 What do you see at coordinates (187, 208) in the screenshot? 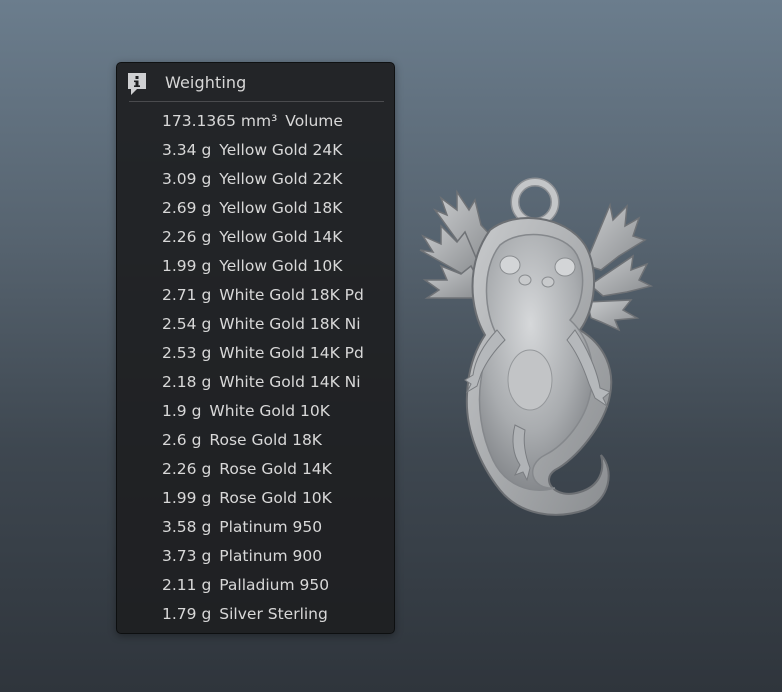
I see `weight-value: 2.69 g` at bounding box center [187, 208].